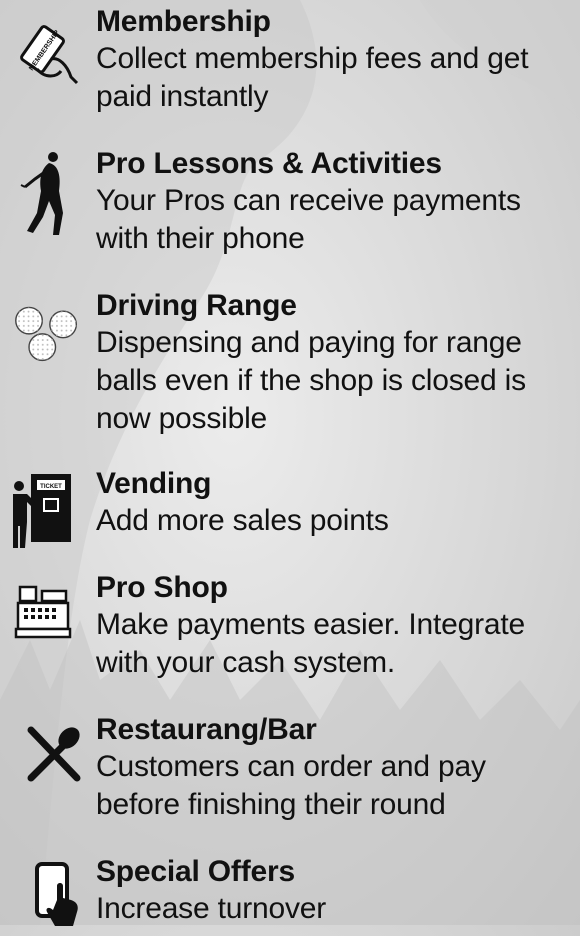  I want to click on membership-card-icon: MEMBERSHIP, so click(49, 52).